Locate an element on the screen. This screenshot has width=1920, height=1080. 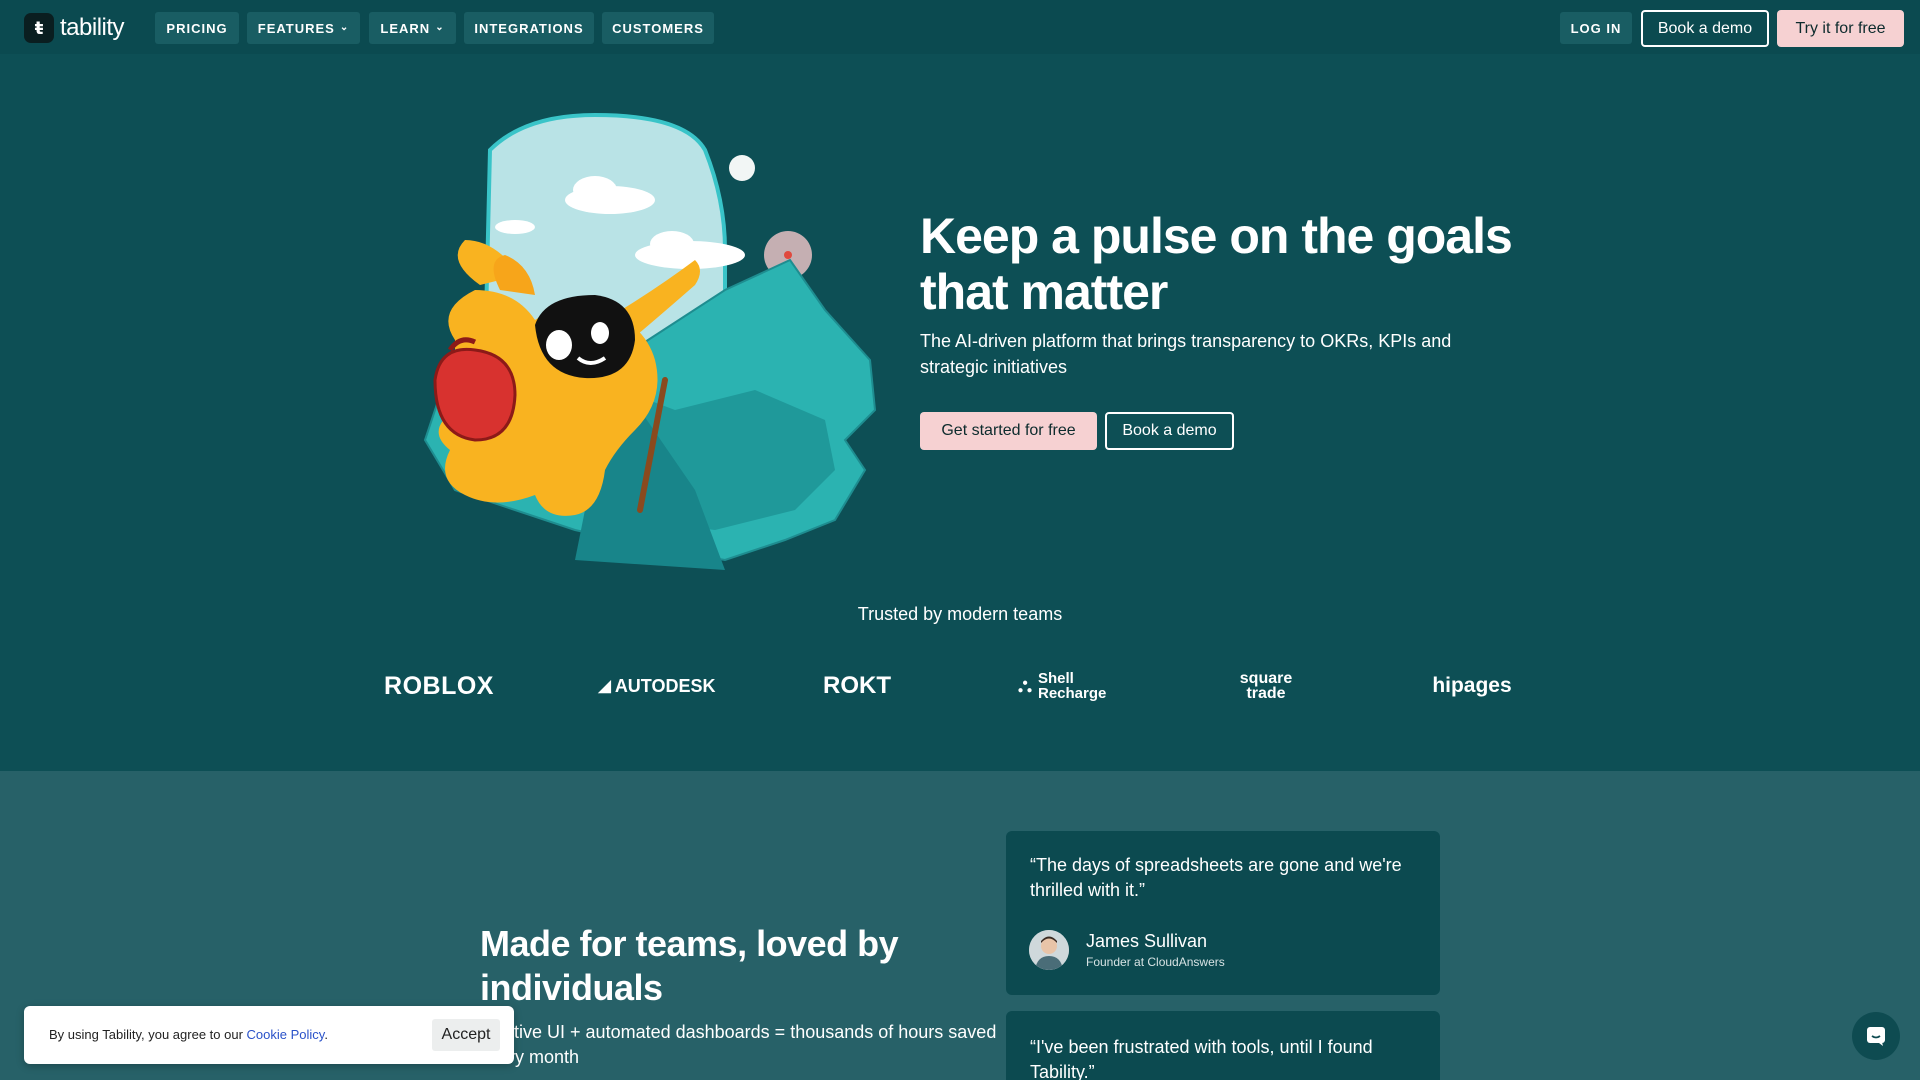
cookie-policy-link: Cookie Policy is located at coordinates (286, 1034).